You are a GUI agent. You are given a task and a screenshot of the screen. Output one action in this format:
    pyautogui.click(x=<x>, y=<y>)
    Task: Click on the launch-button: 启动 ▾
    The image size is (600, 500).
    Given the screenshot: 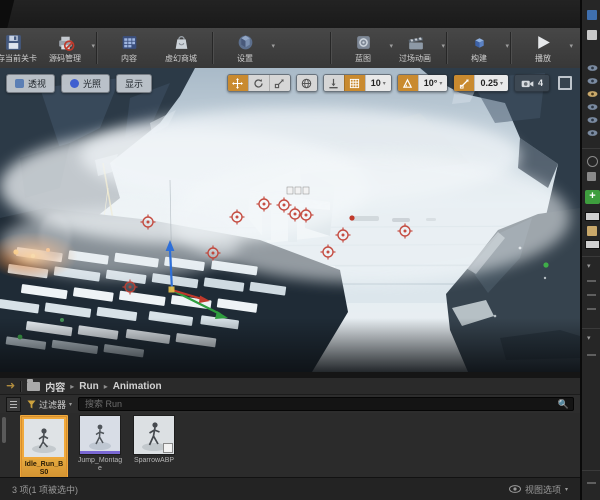 What is the action you would take?
    pyautogui.click(x=574, y=48)
    